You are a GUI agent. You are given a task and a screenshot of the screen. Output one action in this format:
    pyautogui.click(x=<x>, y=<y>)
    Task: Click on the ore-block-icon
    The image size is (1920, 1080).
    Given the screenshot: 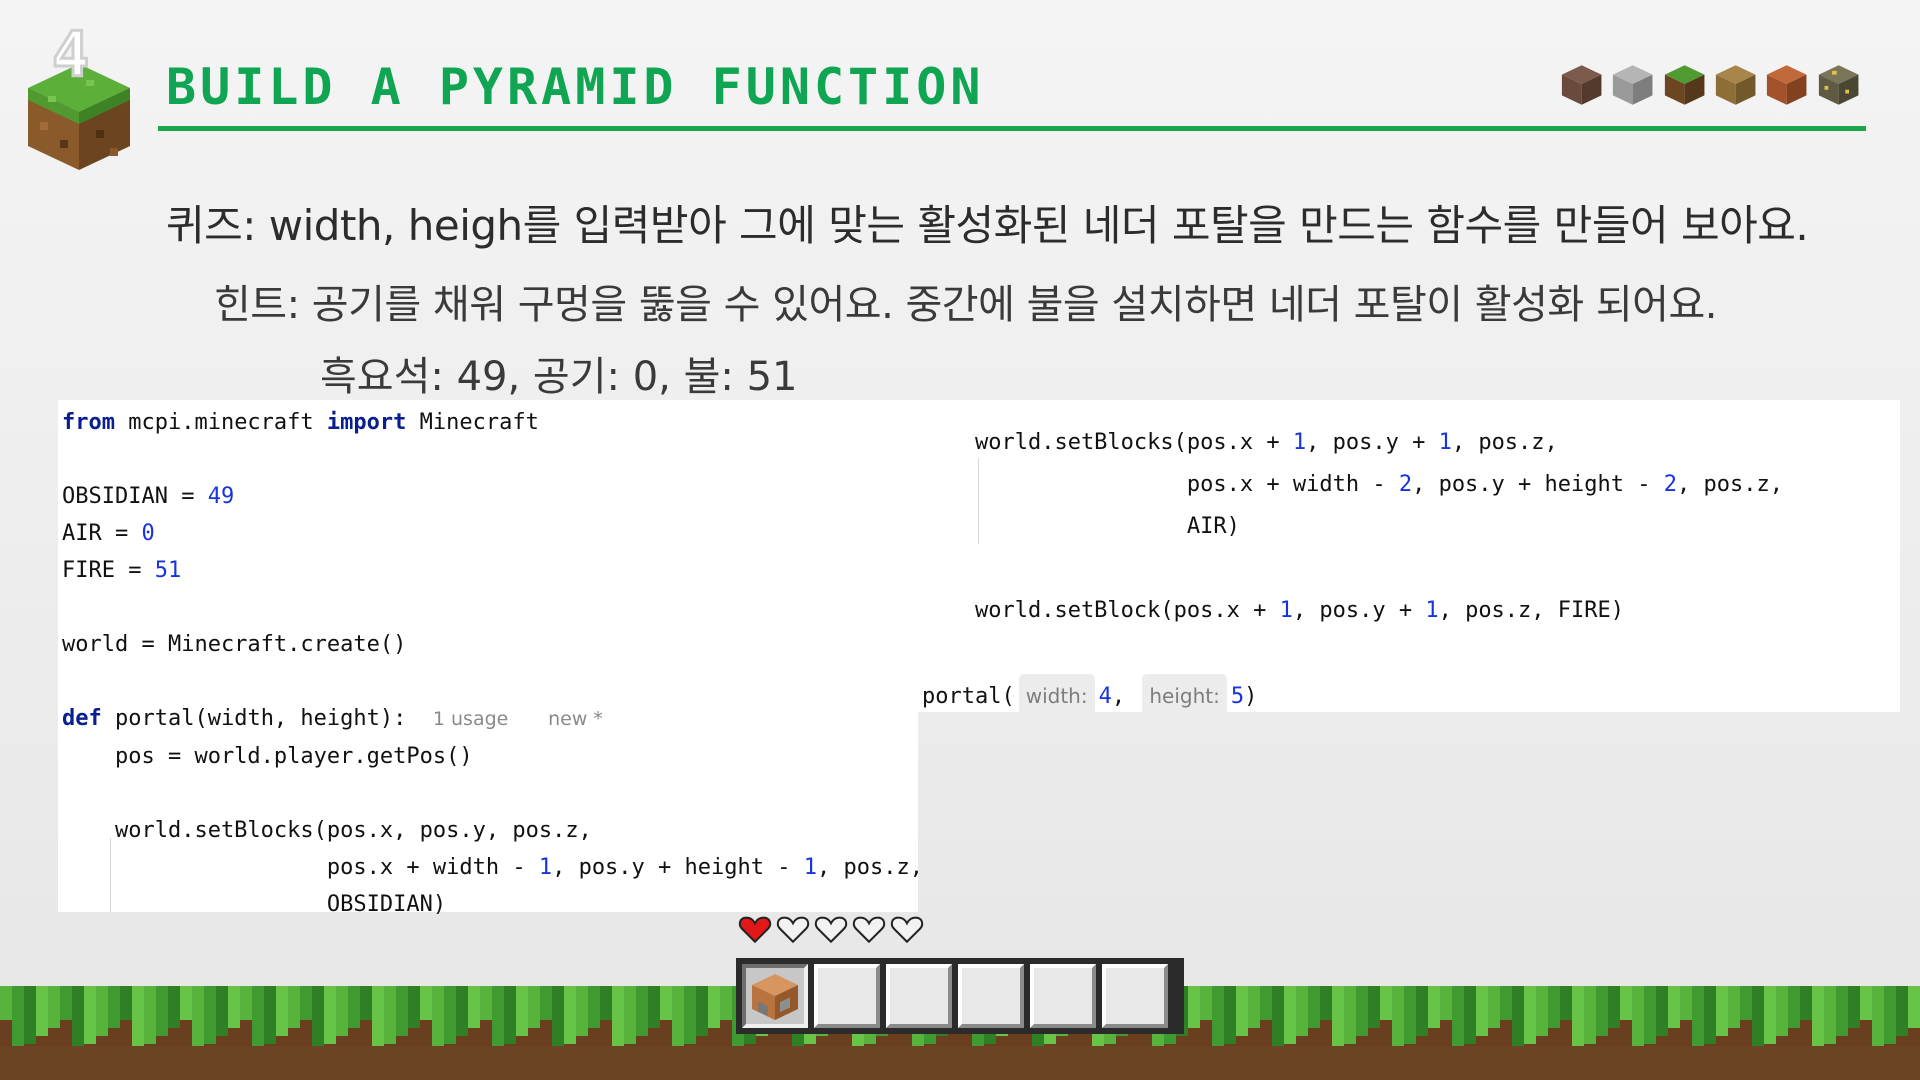 What is the action you would take?
    pyautogui.click(x=1838, y=85)
    